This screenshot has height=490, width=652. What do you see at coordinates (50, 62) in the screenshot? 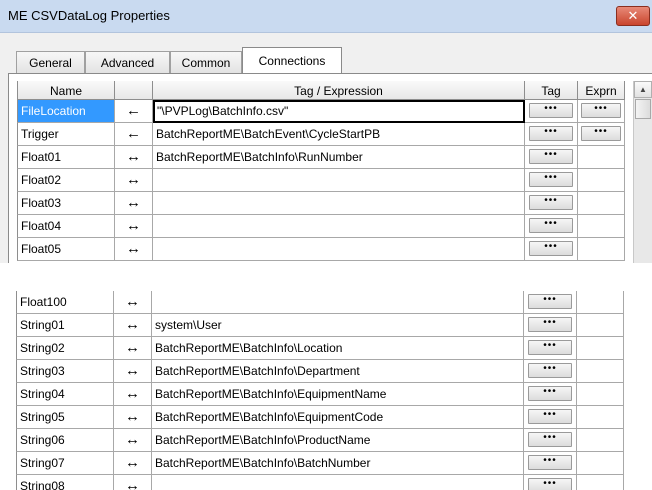
I see `tab-general: General` at bounding box center [50, 62].